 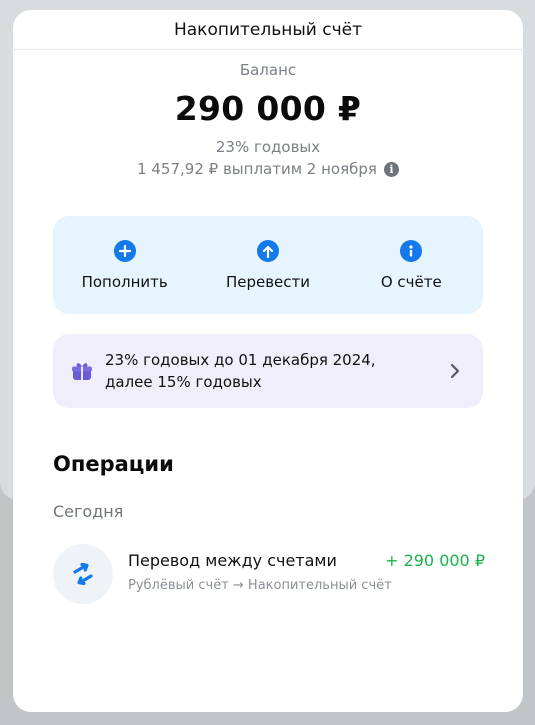 What do you see at coordinates (268, 108) in the screenshot?
I see `balance-amount: 290 000 ₽` at bounding box center [268, 108].